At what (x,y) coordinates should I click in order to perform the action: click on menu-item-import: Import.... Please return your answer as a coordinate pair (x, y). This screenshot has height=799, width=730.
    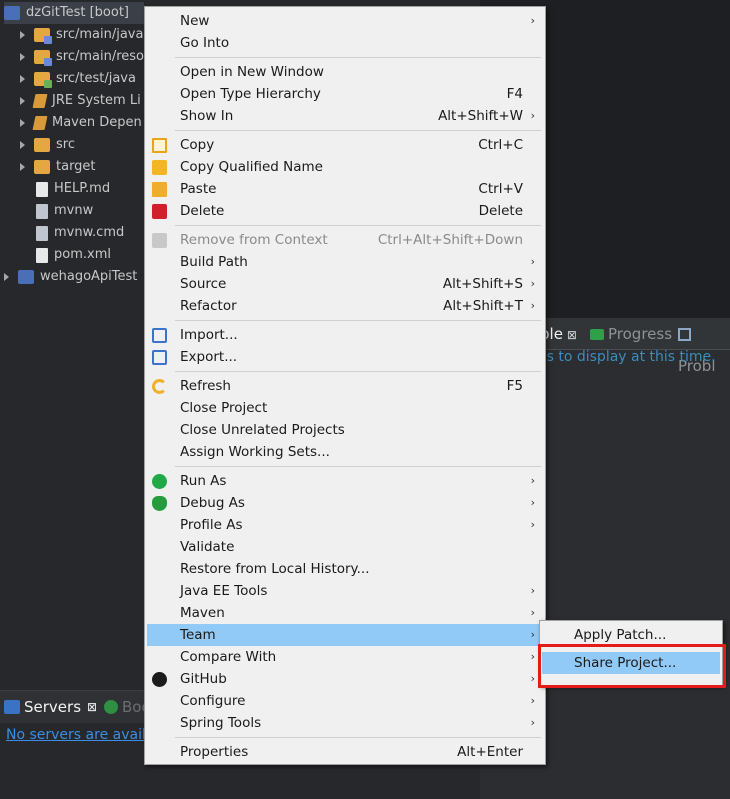
    Looking at the image, I should click on (345, 335).